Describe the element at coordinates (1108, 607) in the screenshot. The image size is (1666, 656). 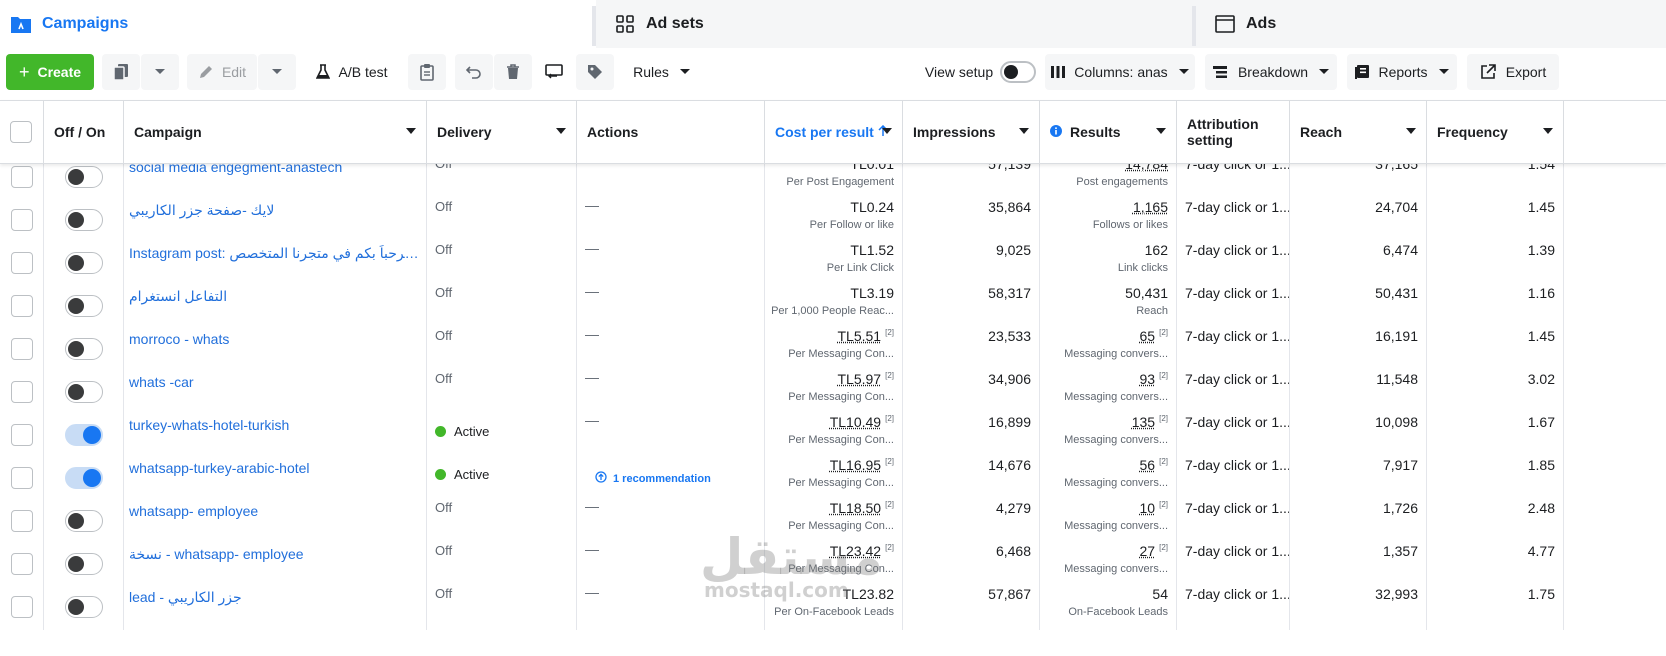
I see `results-cell: 54 On-Facebook Leads` at that location.